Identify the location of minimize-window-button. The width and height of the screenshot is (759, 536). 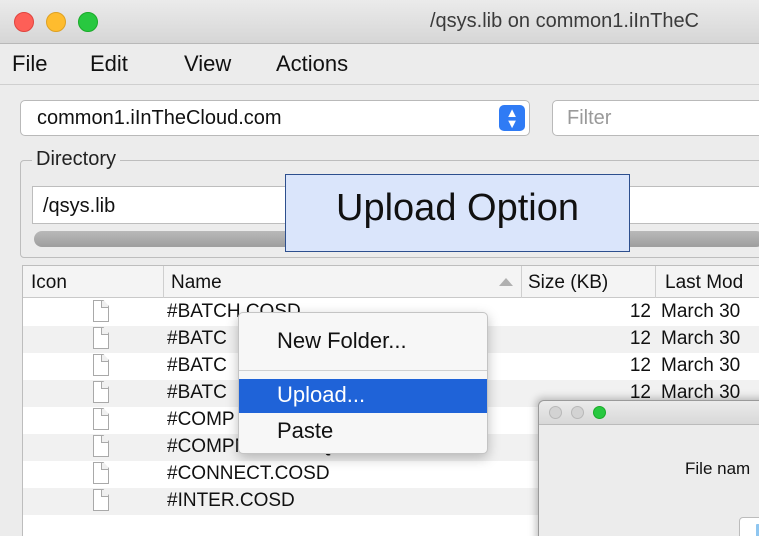
(56, 22).